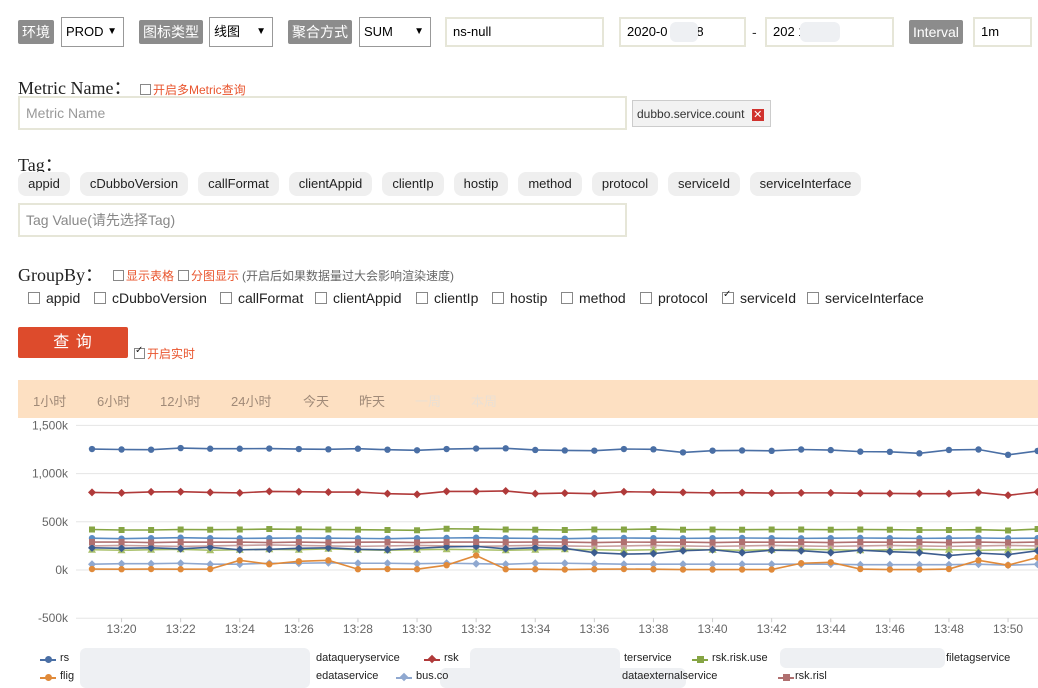 Image resolution: width=1038 pixels, height=688 pixels. Describe the element at coordinates (358, 298) in the screenshot. I see `groupby-option-clientappid: clientAppid` at that location.